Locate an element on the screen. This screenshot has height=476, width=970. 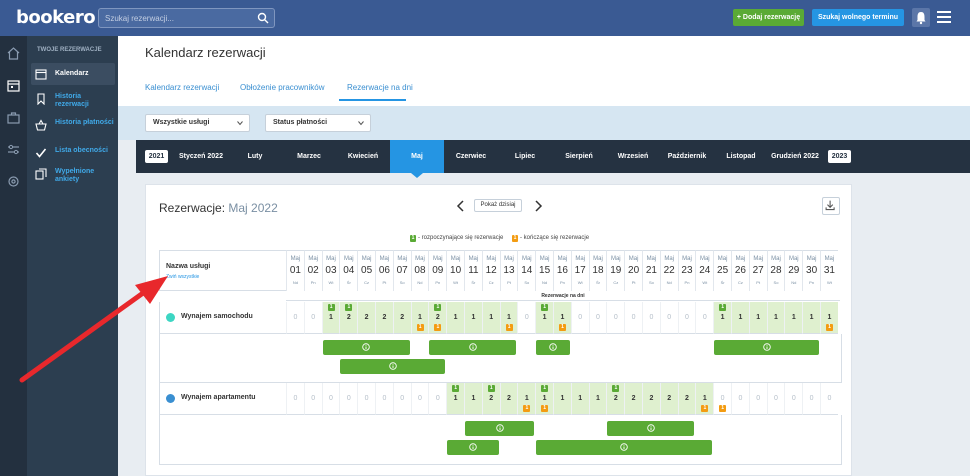
service-row-label: Wynajem samochodu is located at coordinates (222, 318).